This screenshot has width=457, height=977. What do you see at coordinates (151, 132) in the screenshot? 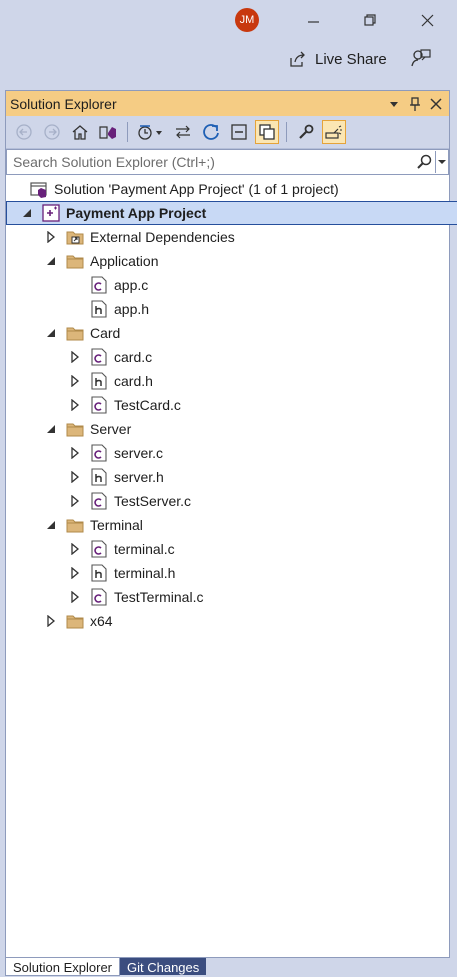
I see `pending-changes-filter-icon` at bounding box center [151, 132].